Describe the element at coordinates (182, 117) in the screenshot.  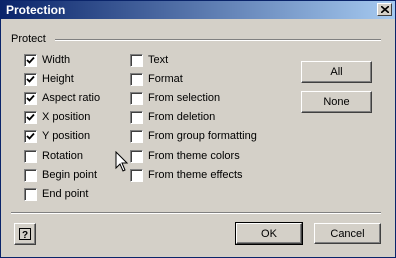
I see `checkbox-label: From deletion` at that location.